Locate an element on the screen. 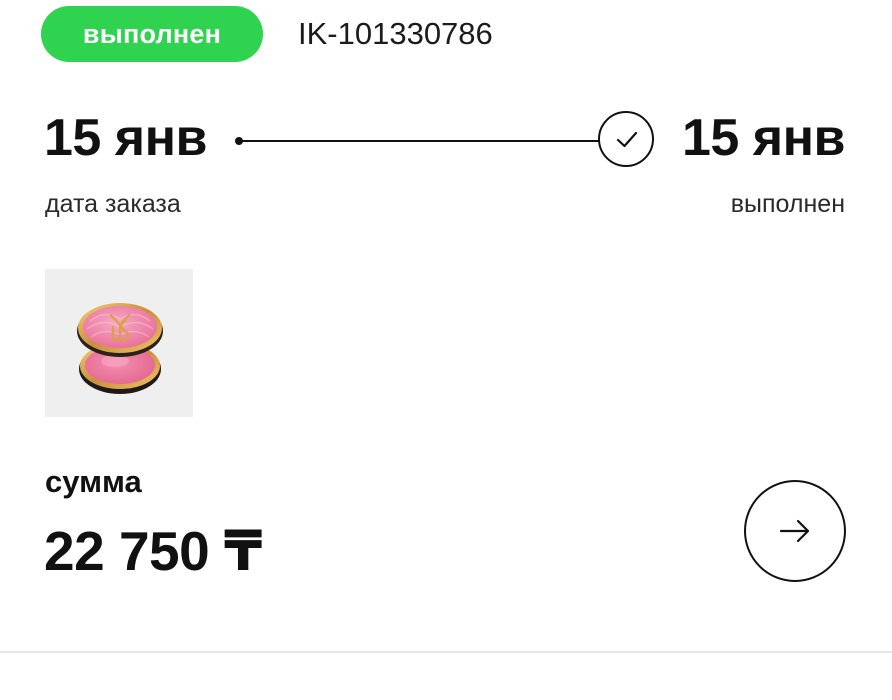 Image resolution: width=892 pixels, height=700 pixels. check-icon is located at coordinates (626, 139).